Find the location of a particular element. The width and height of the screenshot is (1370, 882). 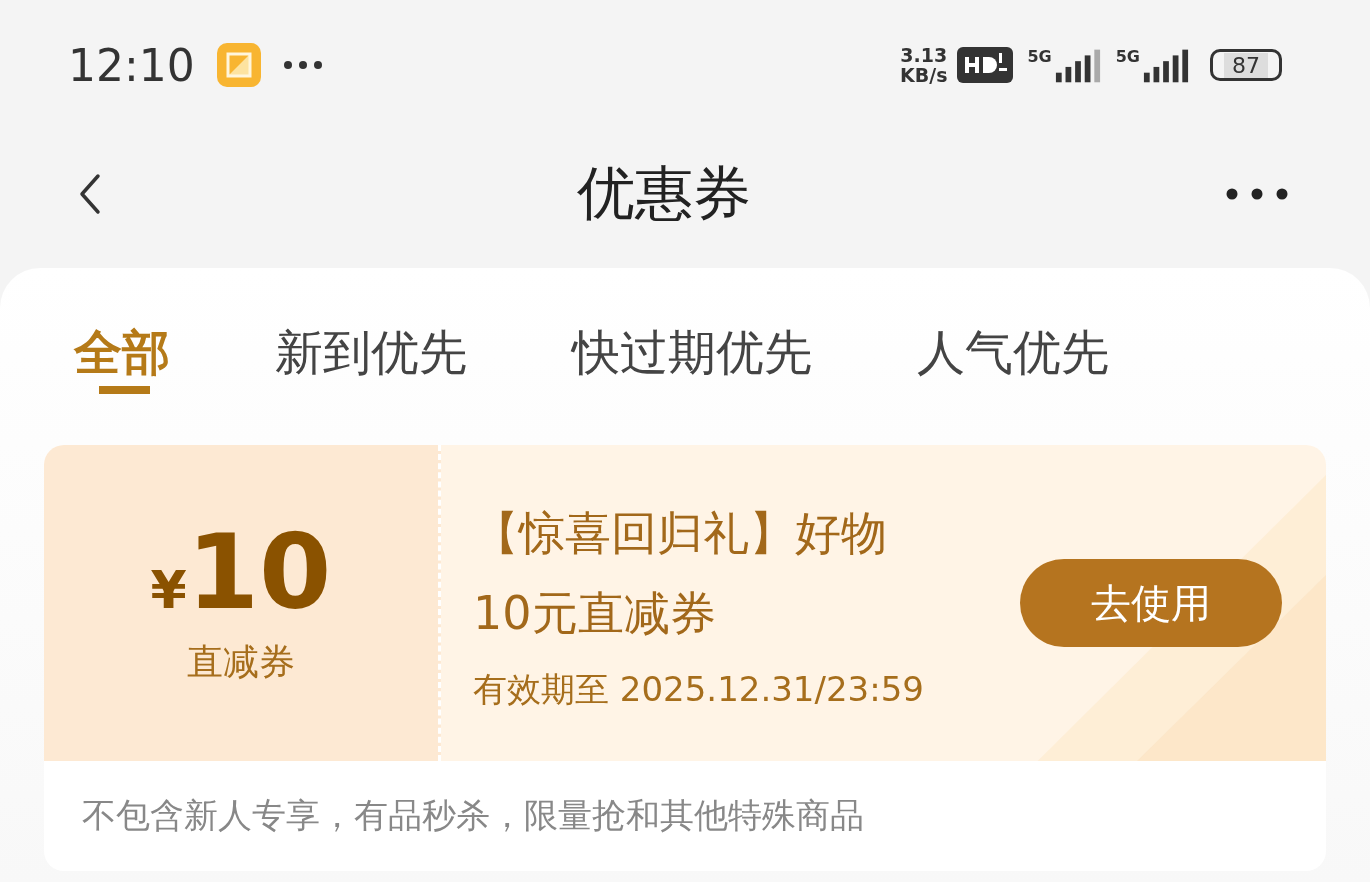

status-time: 12:10 is located at coordinates (131, 65).